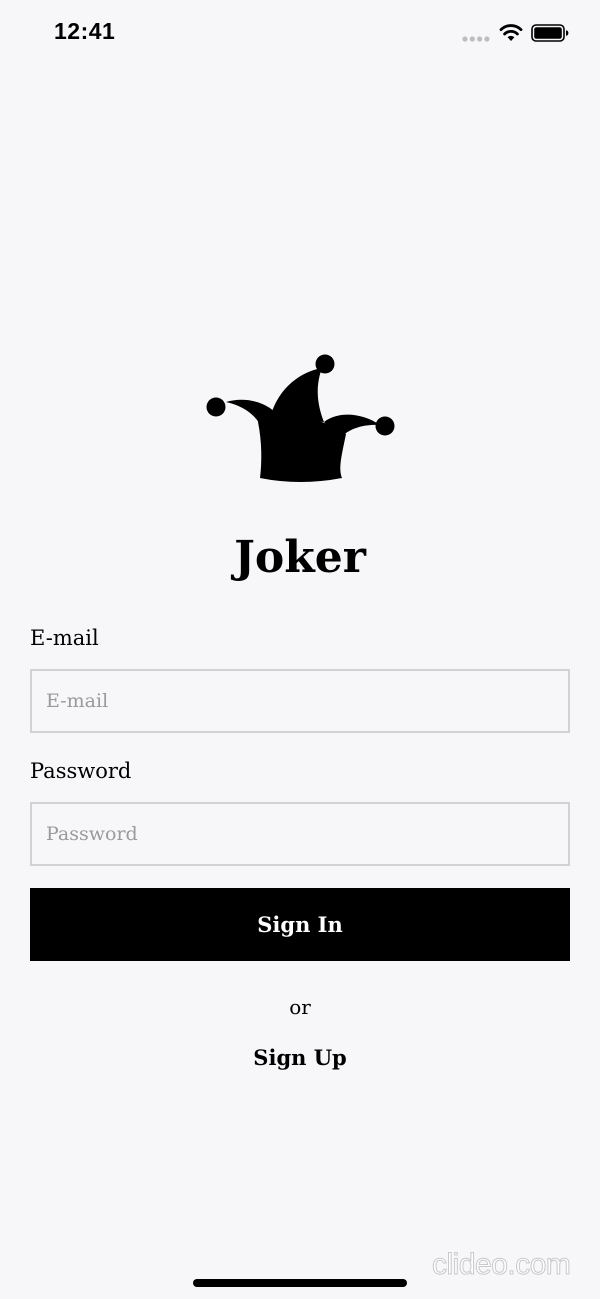 This screenshot has width=600, height=1299. What do you see at coordinates (300, 1283) in the screenshot?
I see `home-indicator` at bounding box center [300, 1283].